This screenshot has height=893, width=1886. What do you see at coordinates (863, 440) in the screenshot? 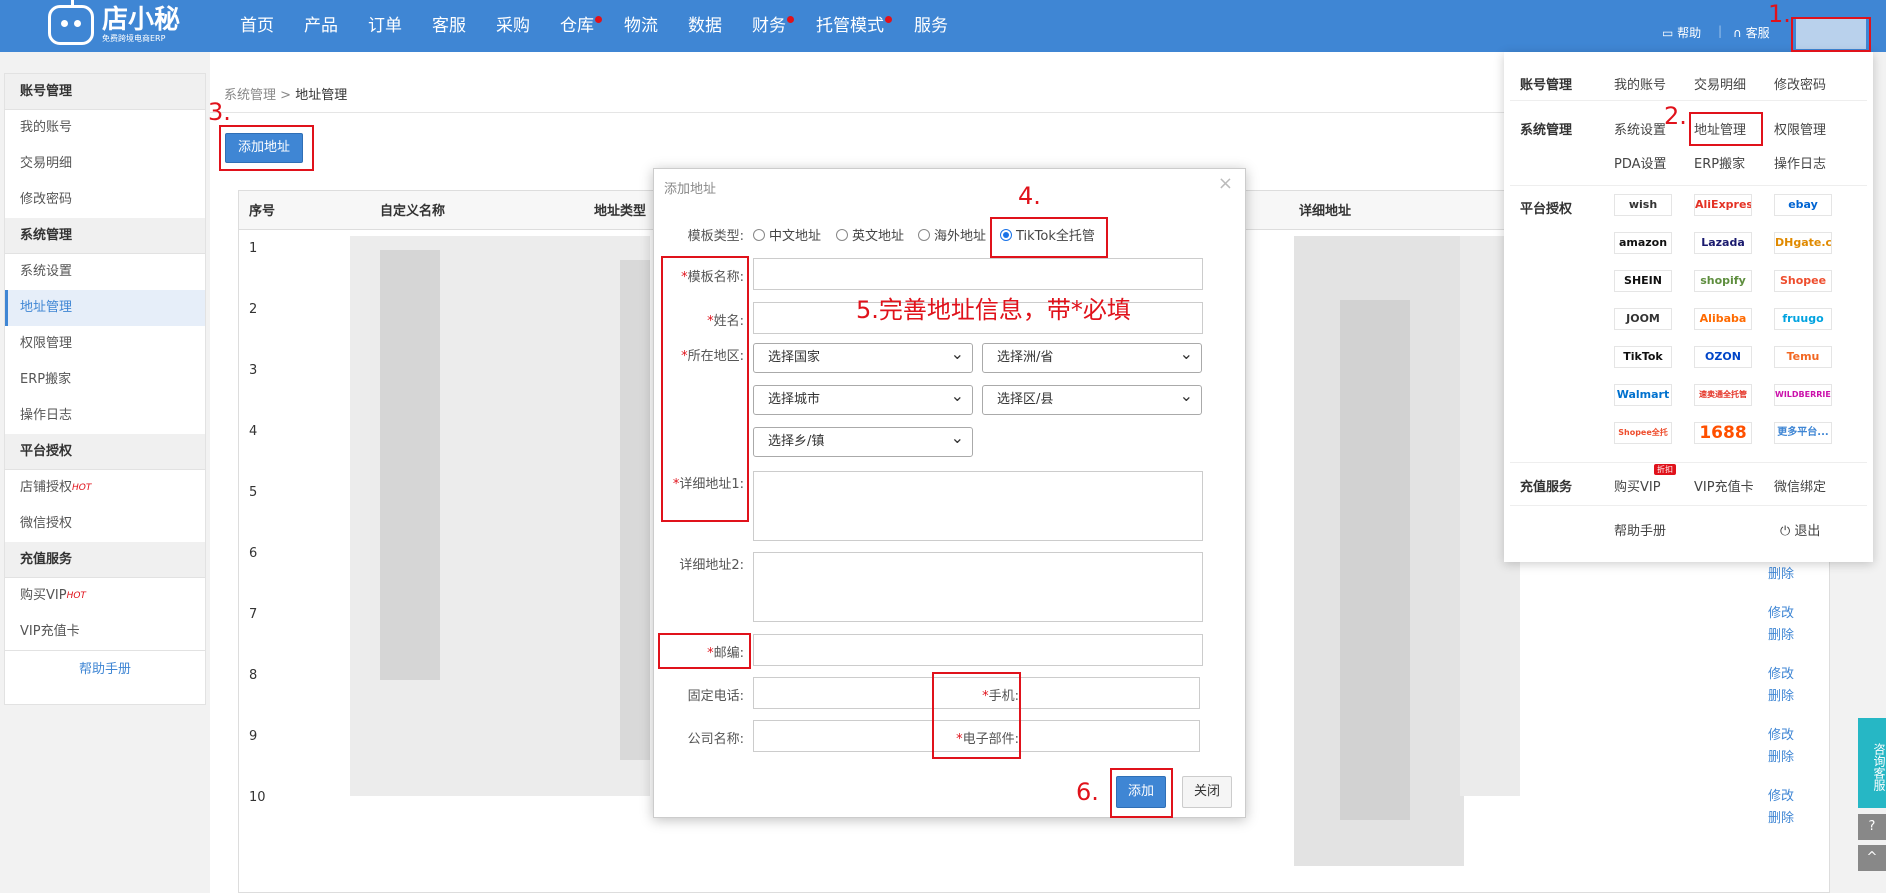
I see `town-select: 选择乡/镇` at bounding box center [863, 440].